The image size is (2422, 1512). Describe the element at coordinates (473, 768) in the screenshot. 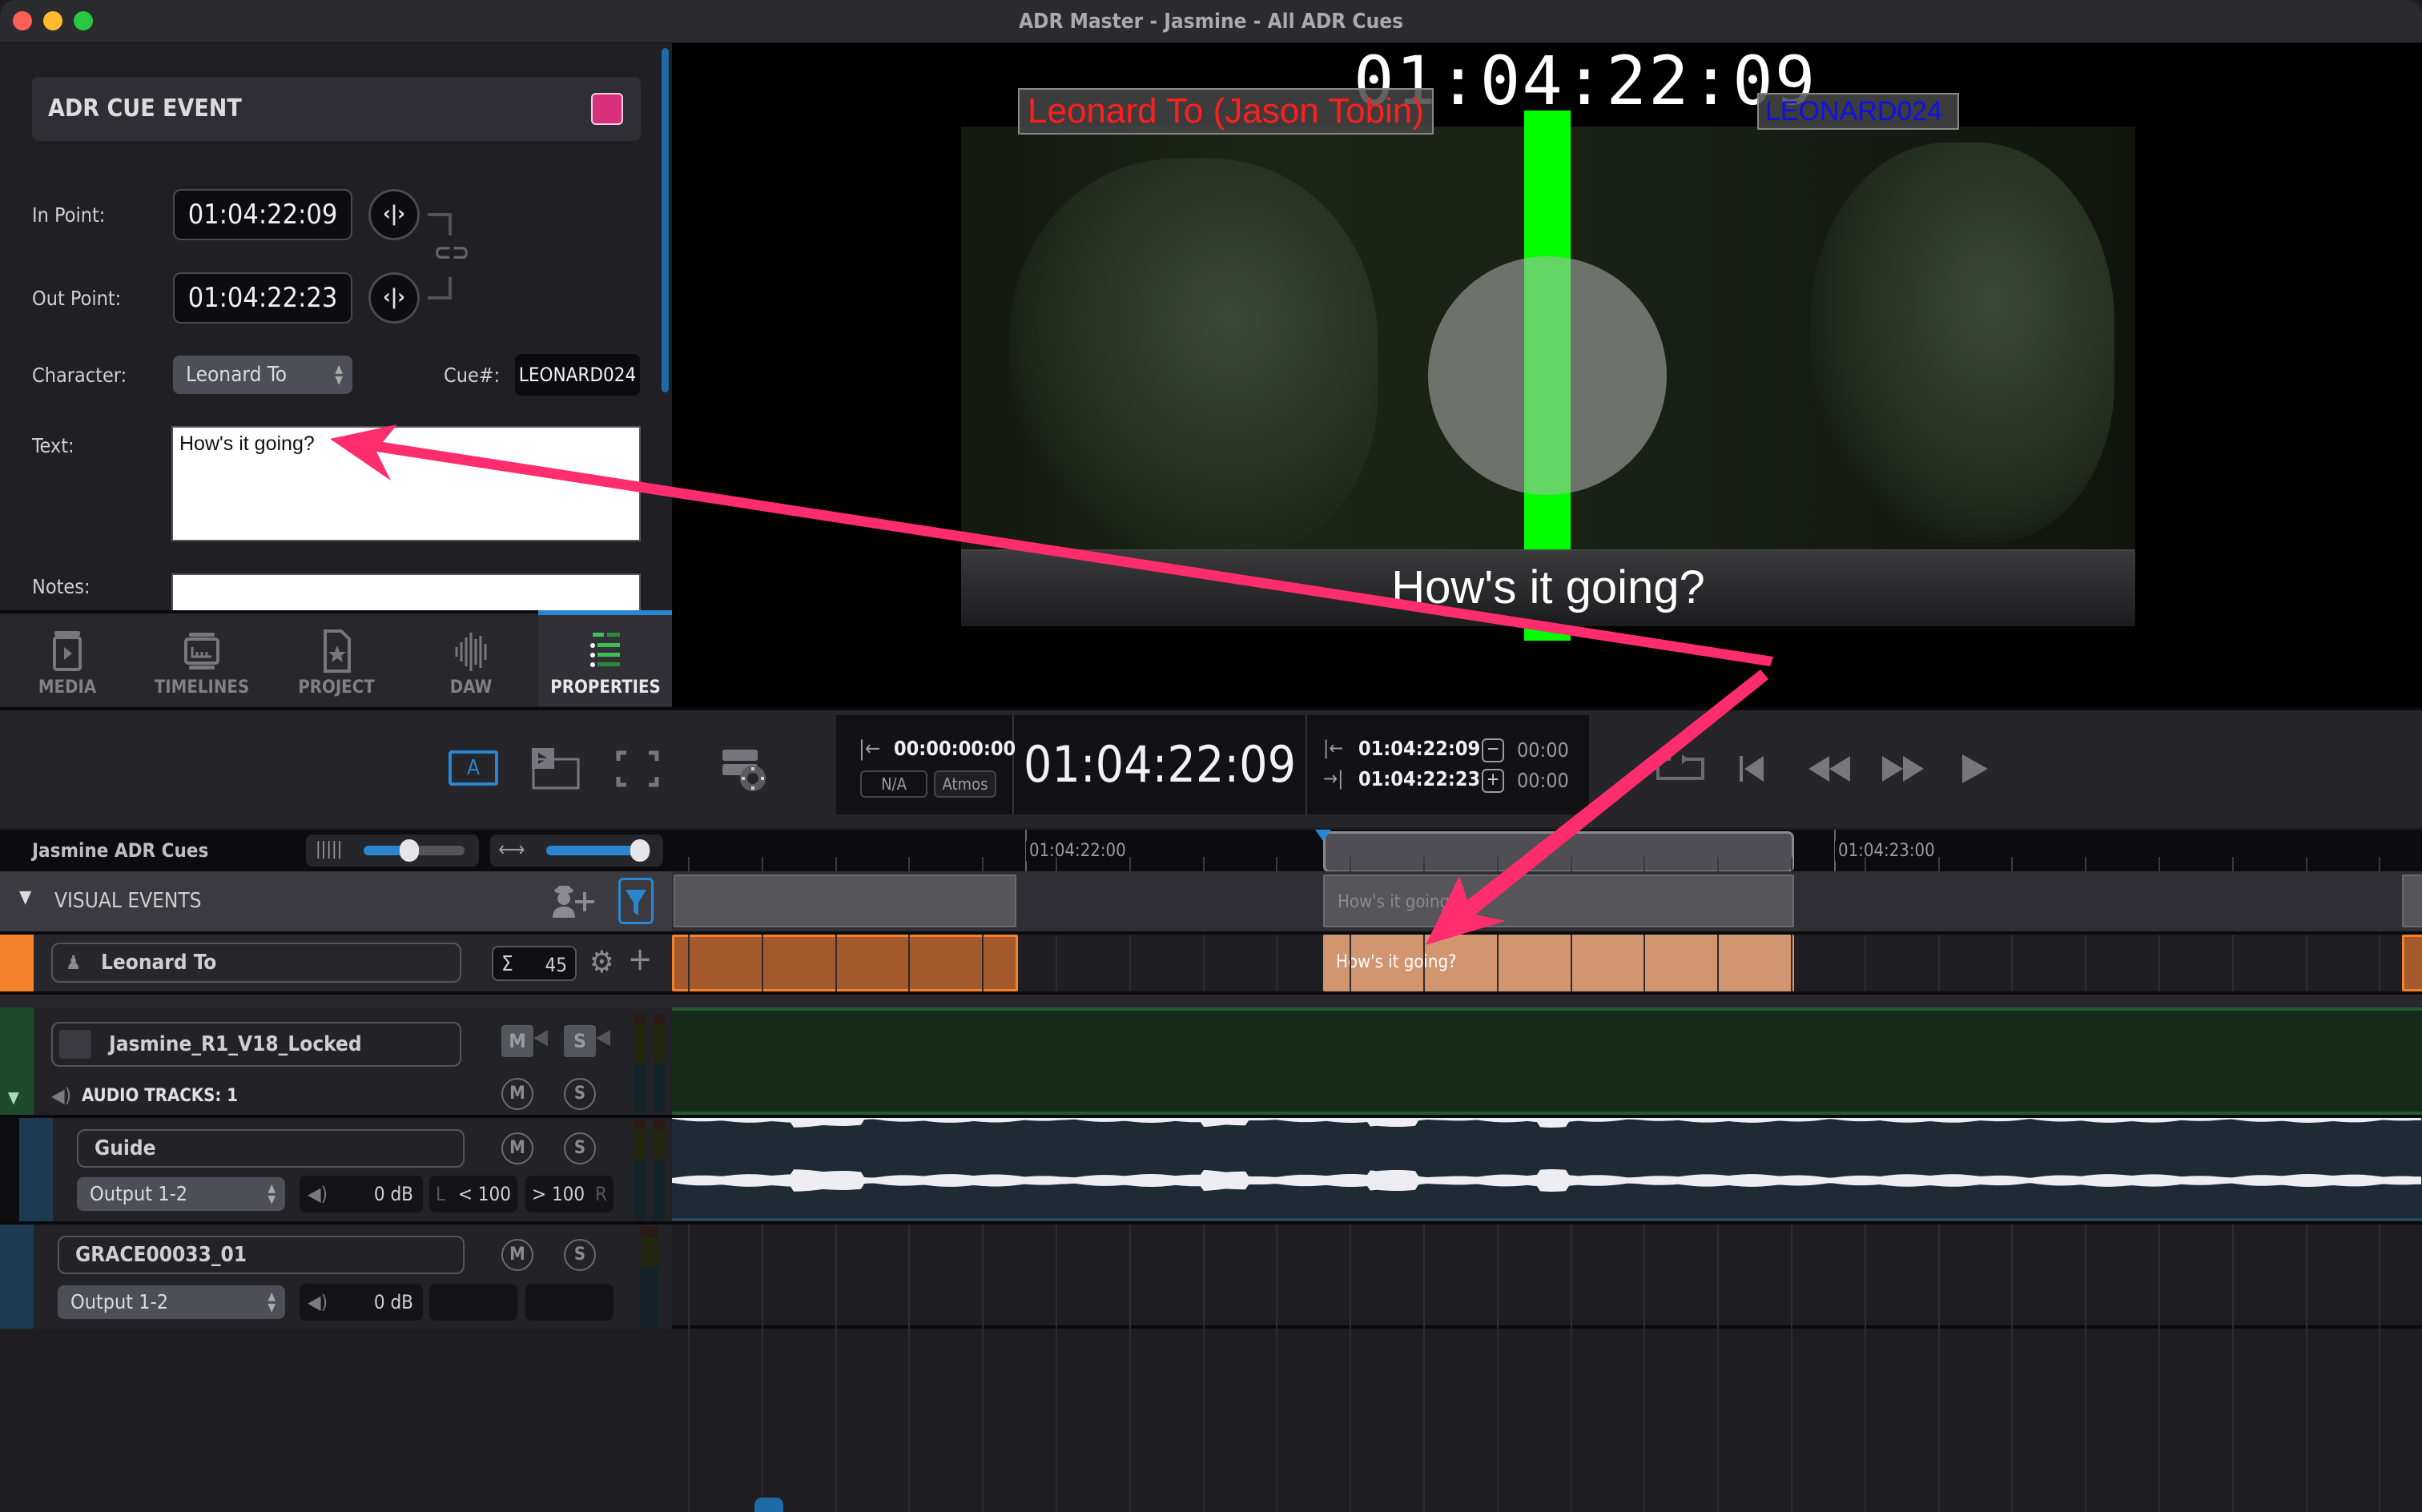

I see `annotation-mode-button: A` at that location.